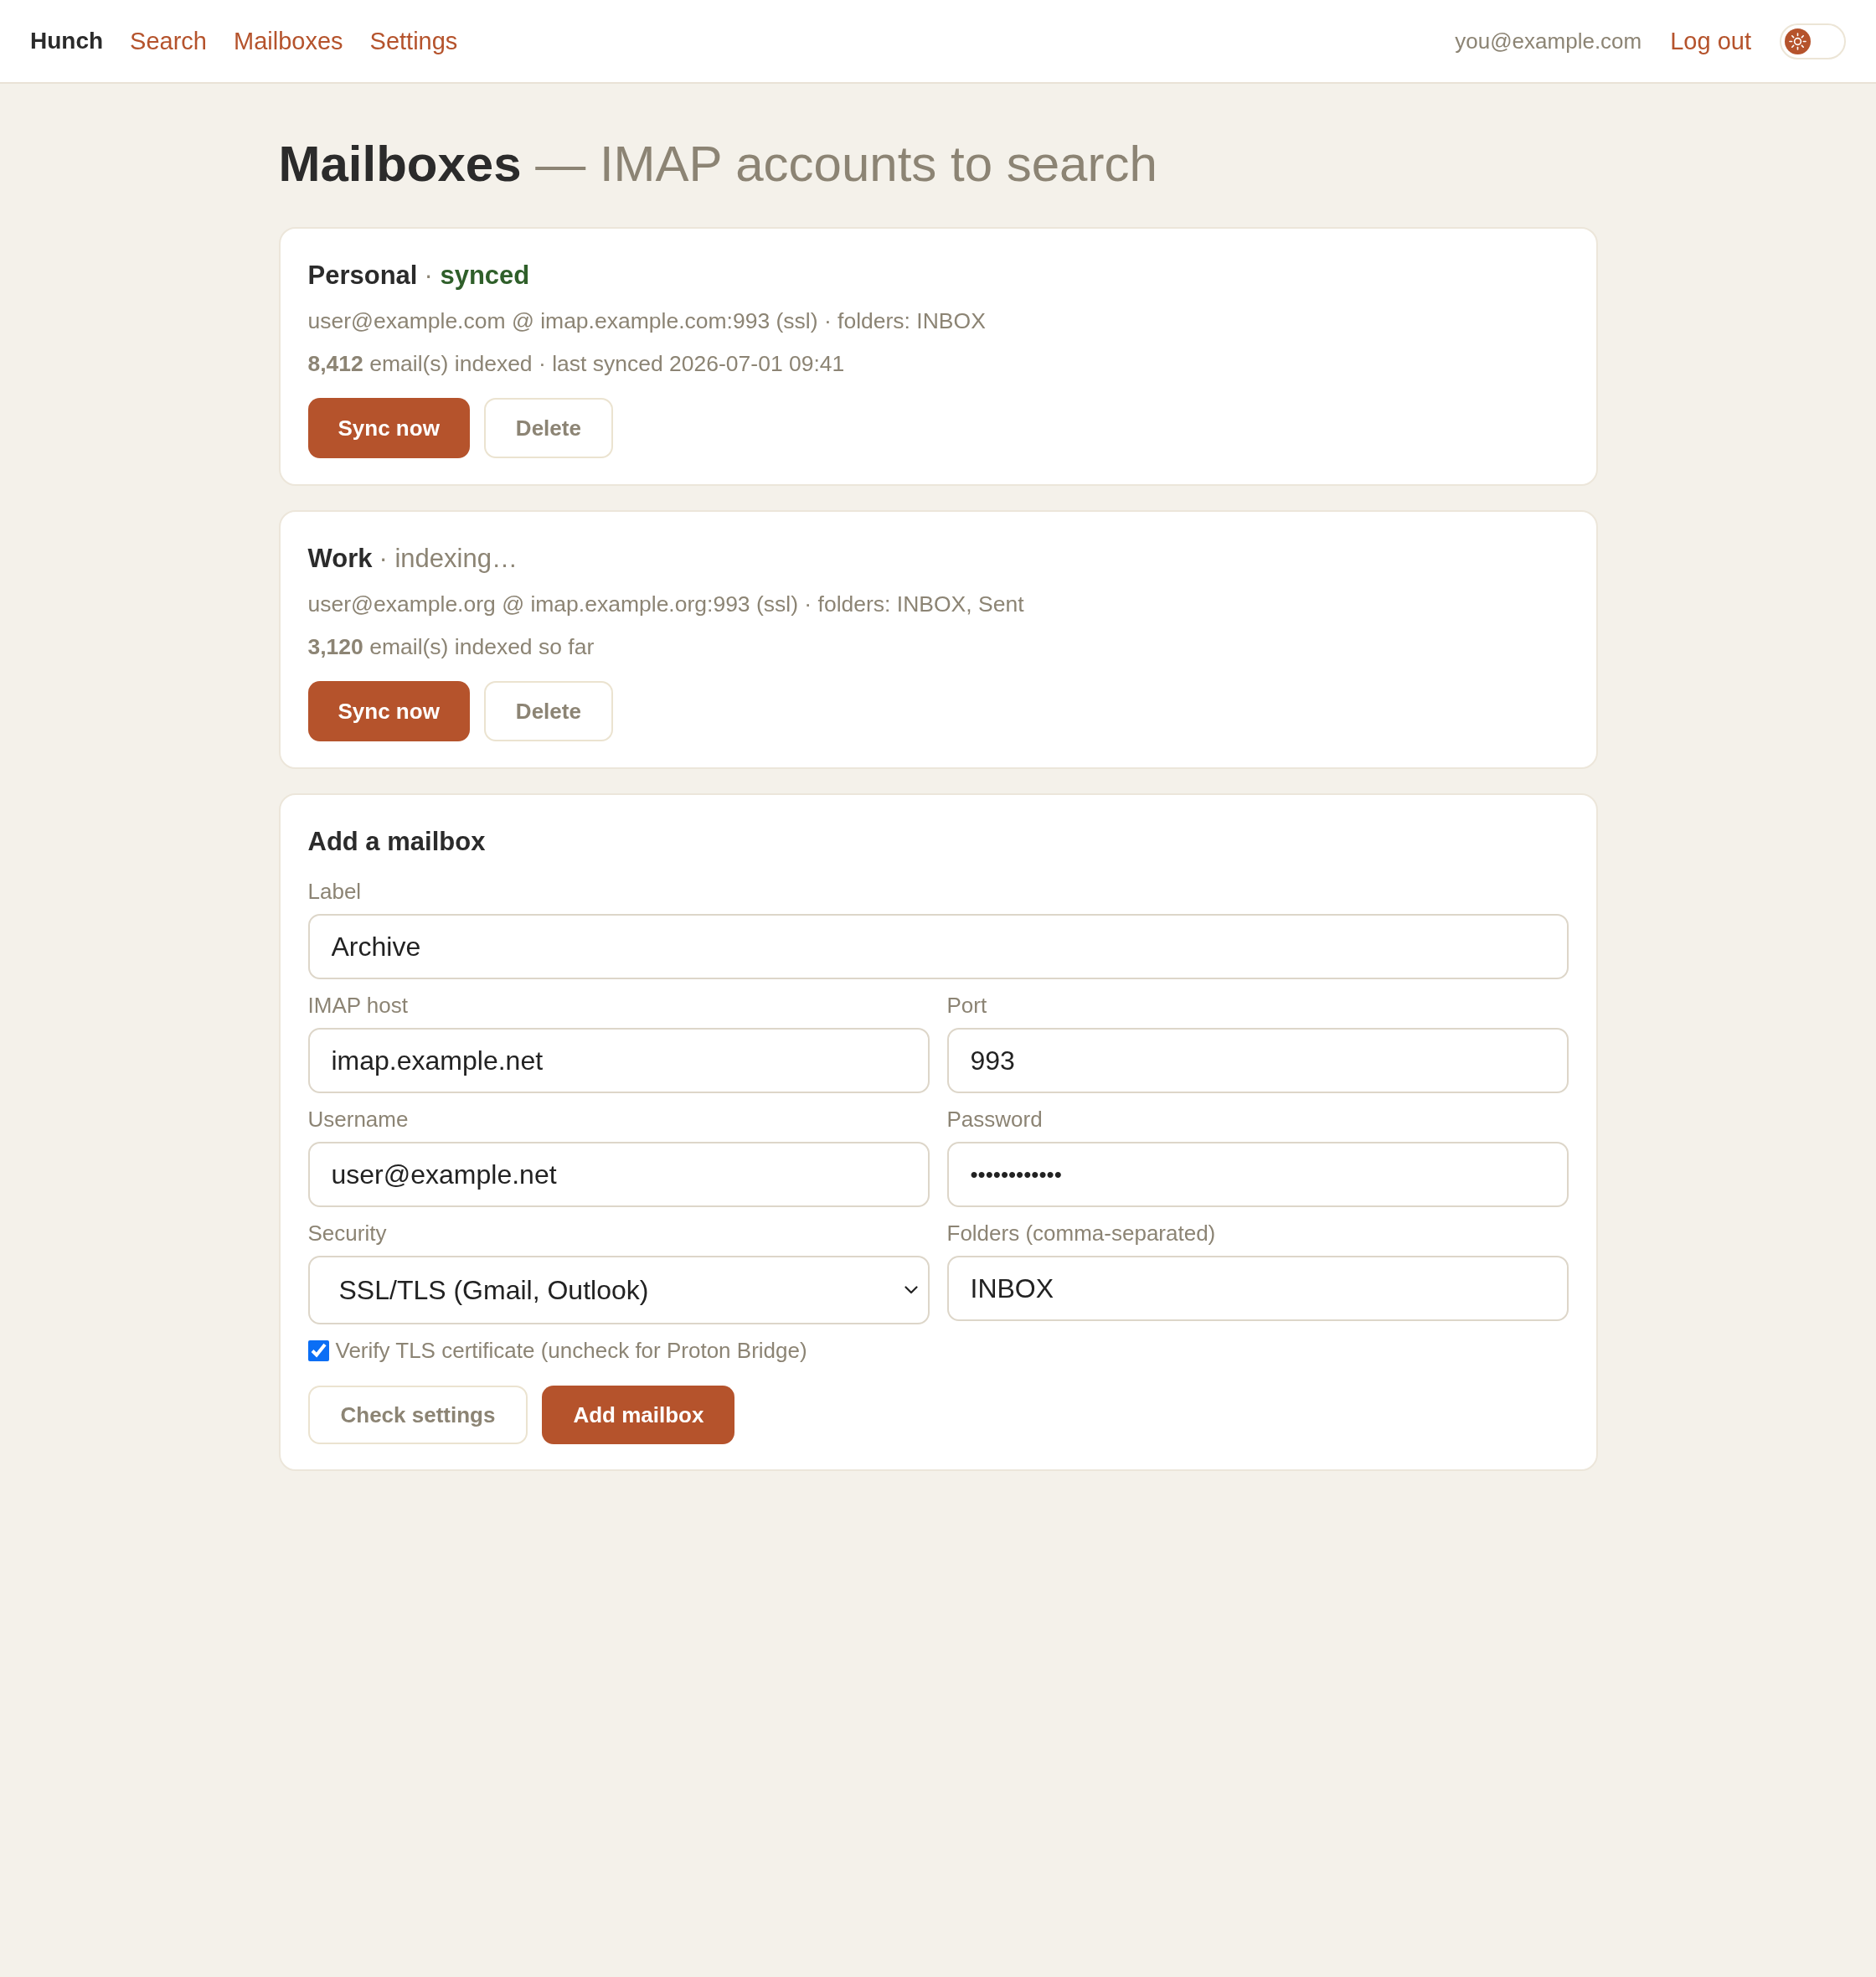 The image size is (1876, 1977). Describe the element at coordinates (1081, 1234) in the screenshot. I see `field-label: Folders (comma-separated)` at that location.